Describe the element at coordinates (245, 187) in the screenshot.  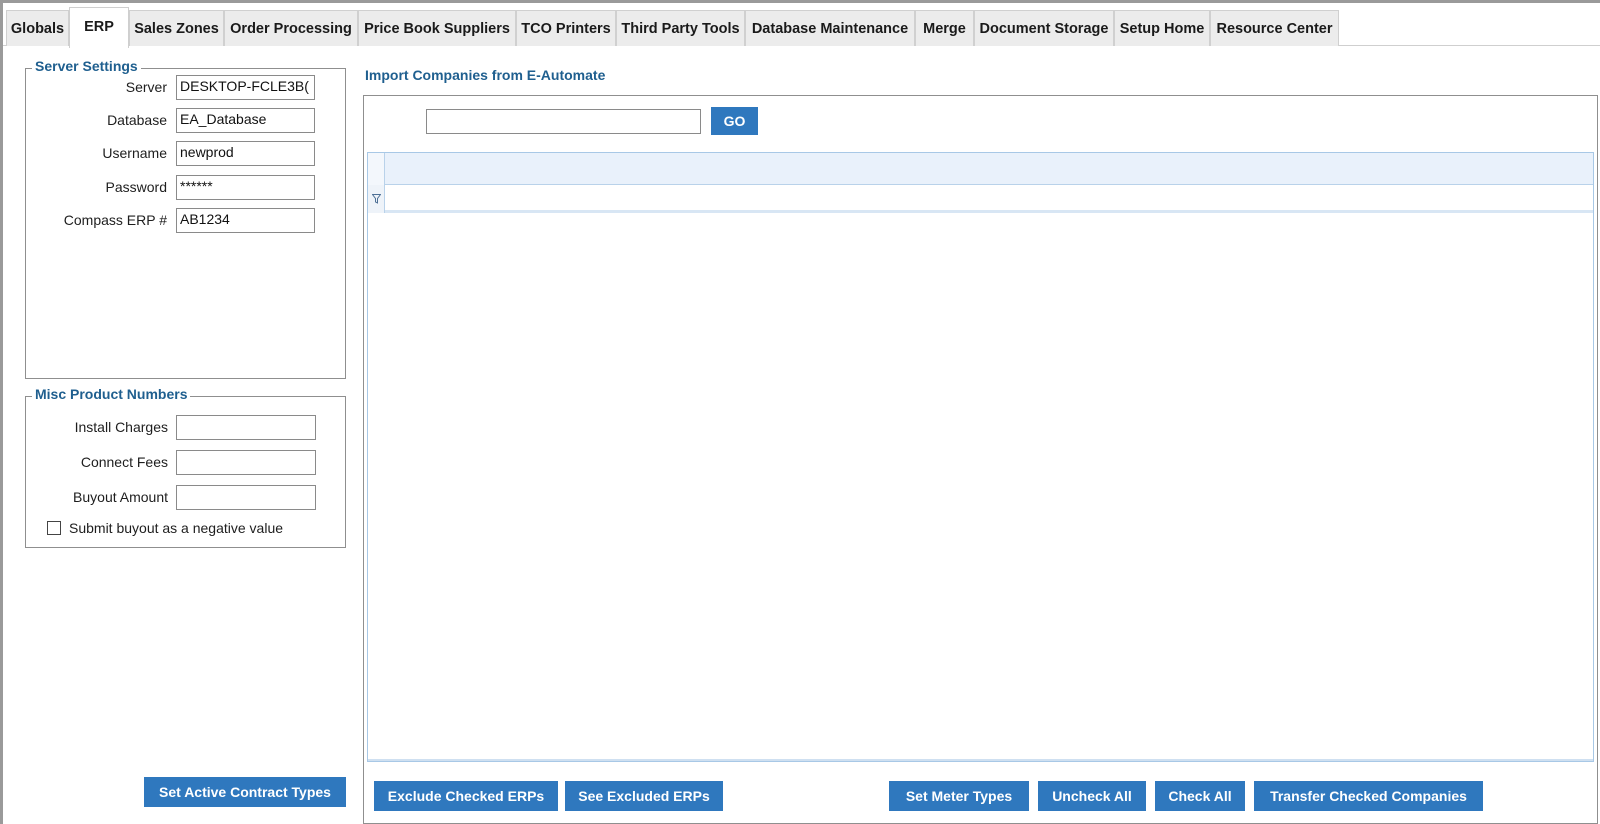
I see `password-input: ******` at that location.